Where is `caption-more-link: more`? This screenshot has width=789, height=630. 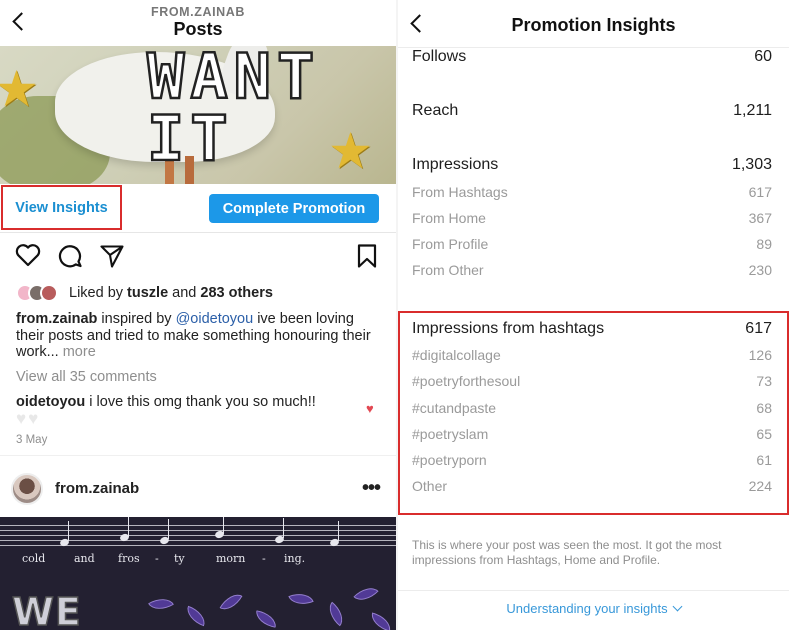
caption-more-link: more is located at coordinates (77, 352).